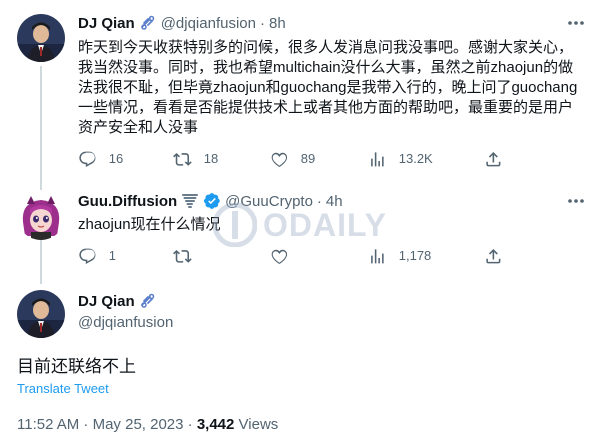 The width and height of the screenshot is (598, 446). What do you see at coordinates (100, 159) in the screenshot?
I see `reply-button: 16` at bounding box center [100, 159].